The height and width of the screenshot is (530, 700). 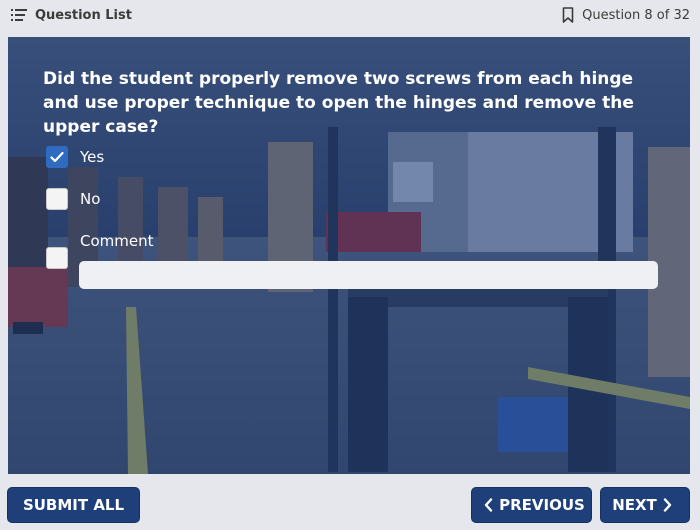 I want to click on top-bar: Question List Question 8 of 32, so click(x=350, y=15).